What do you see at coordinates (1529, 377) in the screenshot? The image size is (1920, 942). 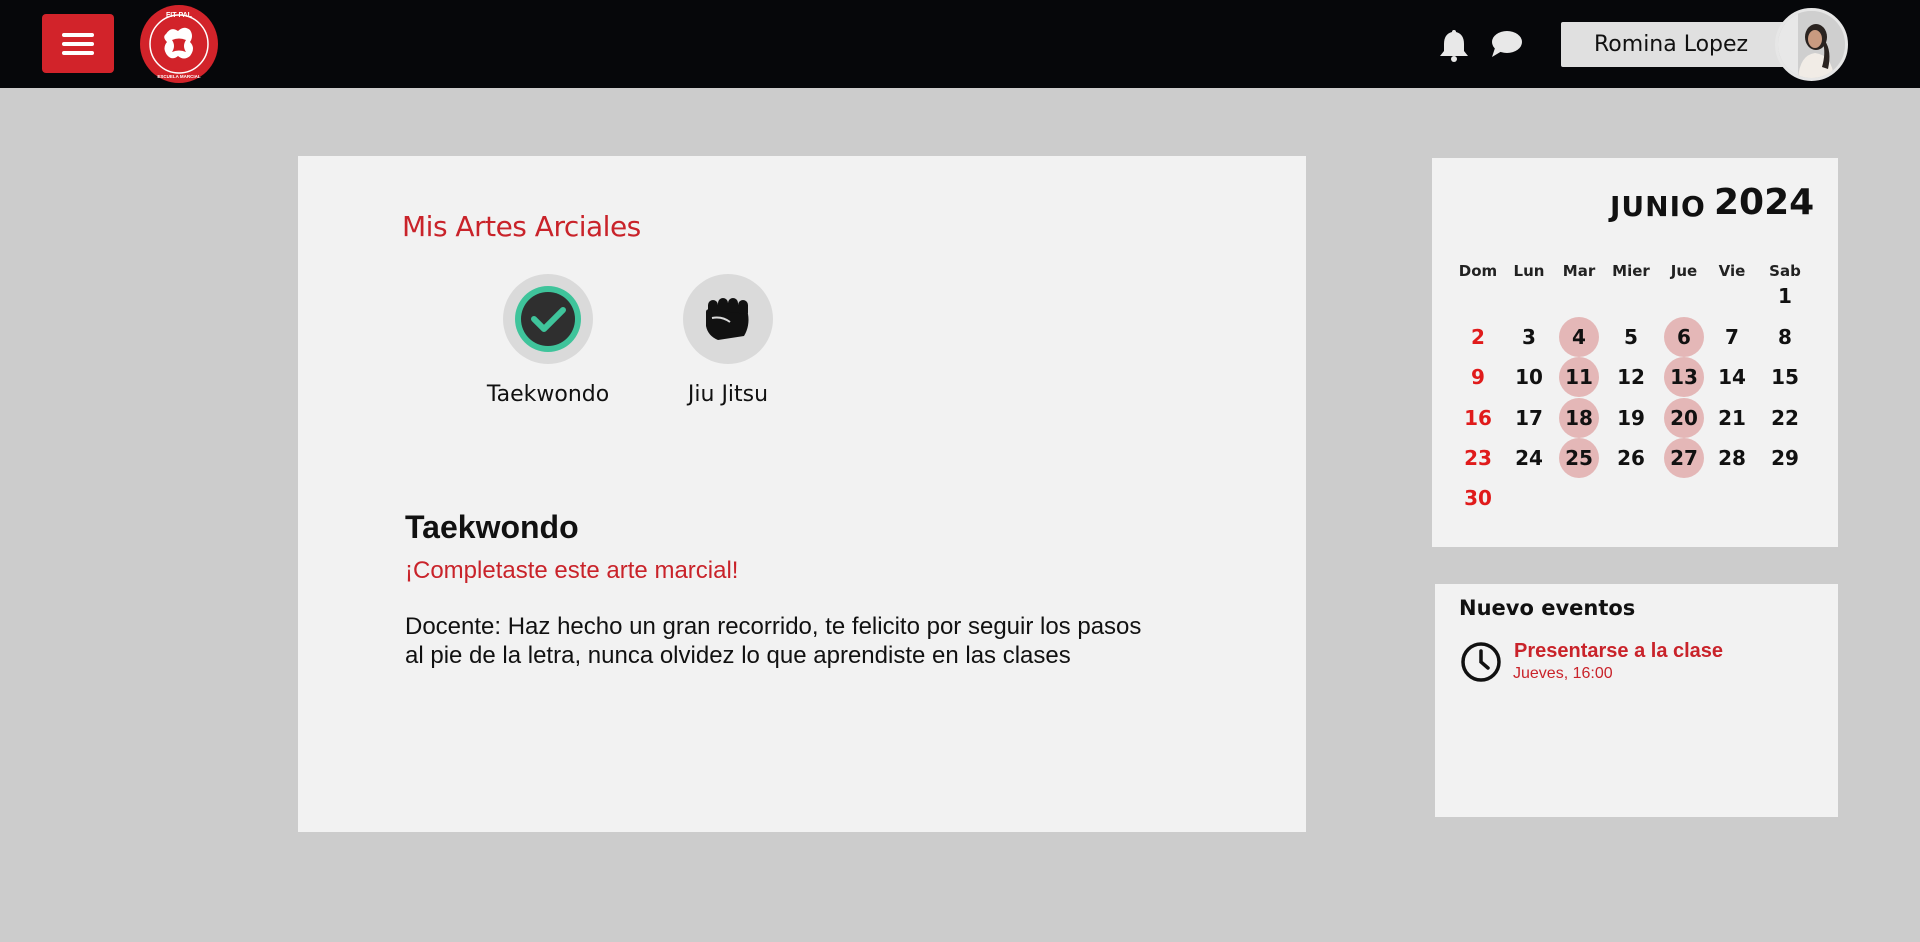 I see `calendar-day: 10` at bounding box center [1529, 377].